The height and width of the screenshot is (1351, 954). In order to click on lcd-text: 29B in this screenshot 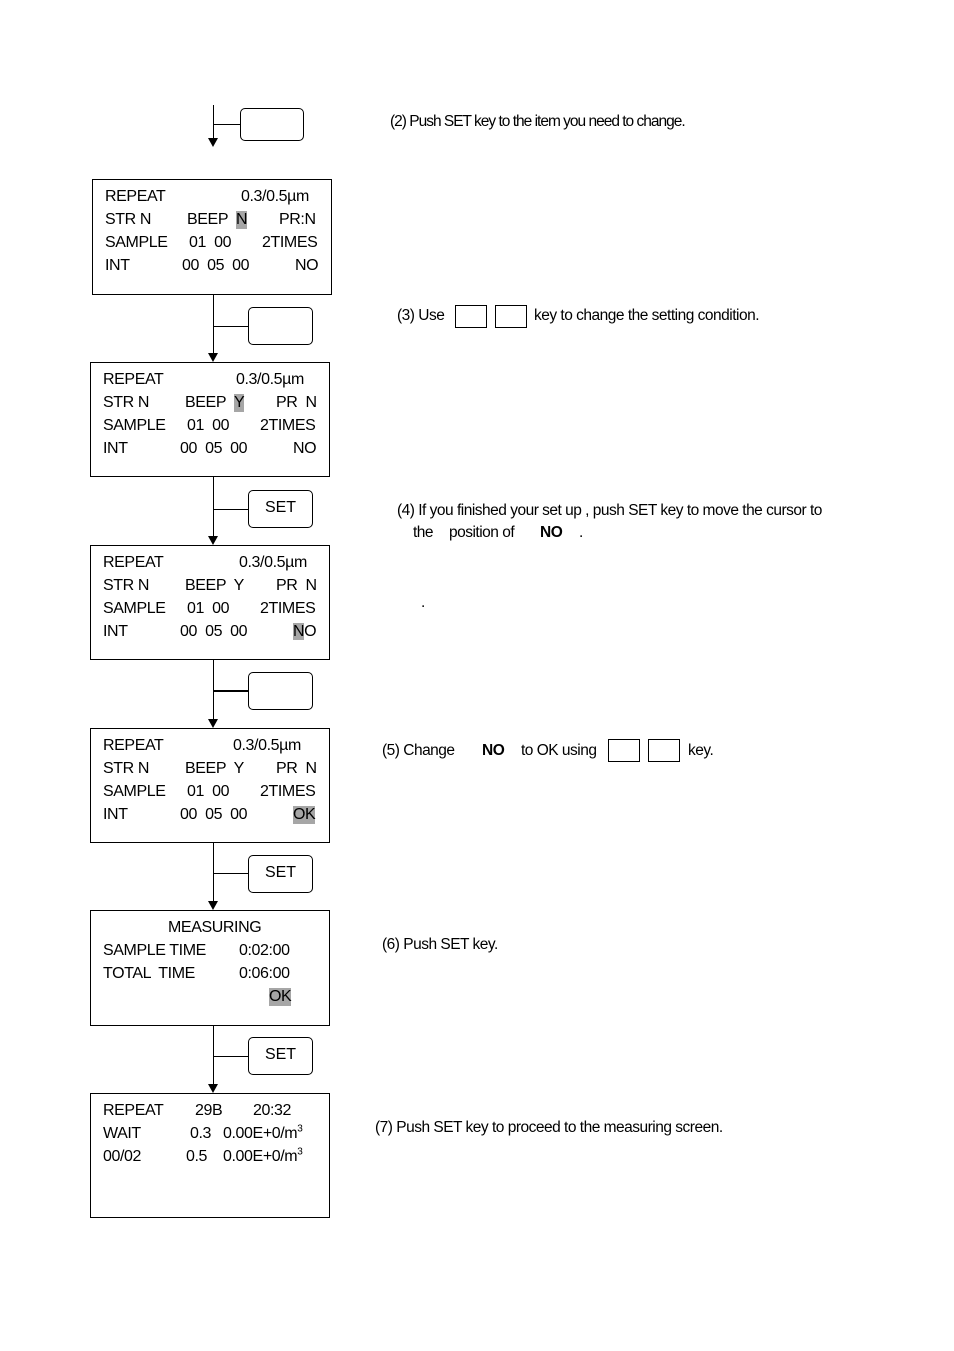, I will do `click(209, 1110)`.